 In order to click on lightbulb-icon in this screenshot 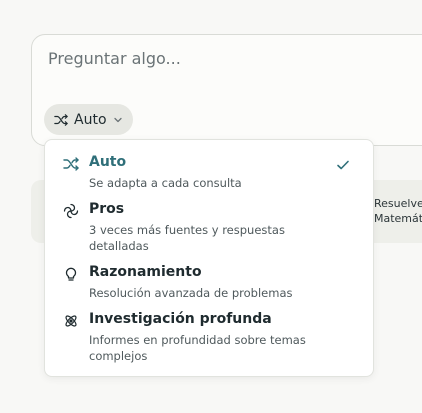, I will do `click(71, 274)`.